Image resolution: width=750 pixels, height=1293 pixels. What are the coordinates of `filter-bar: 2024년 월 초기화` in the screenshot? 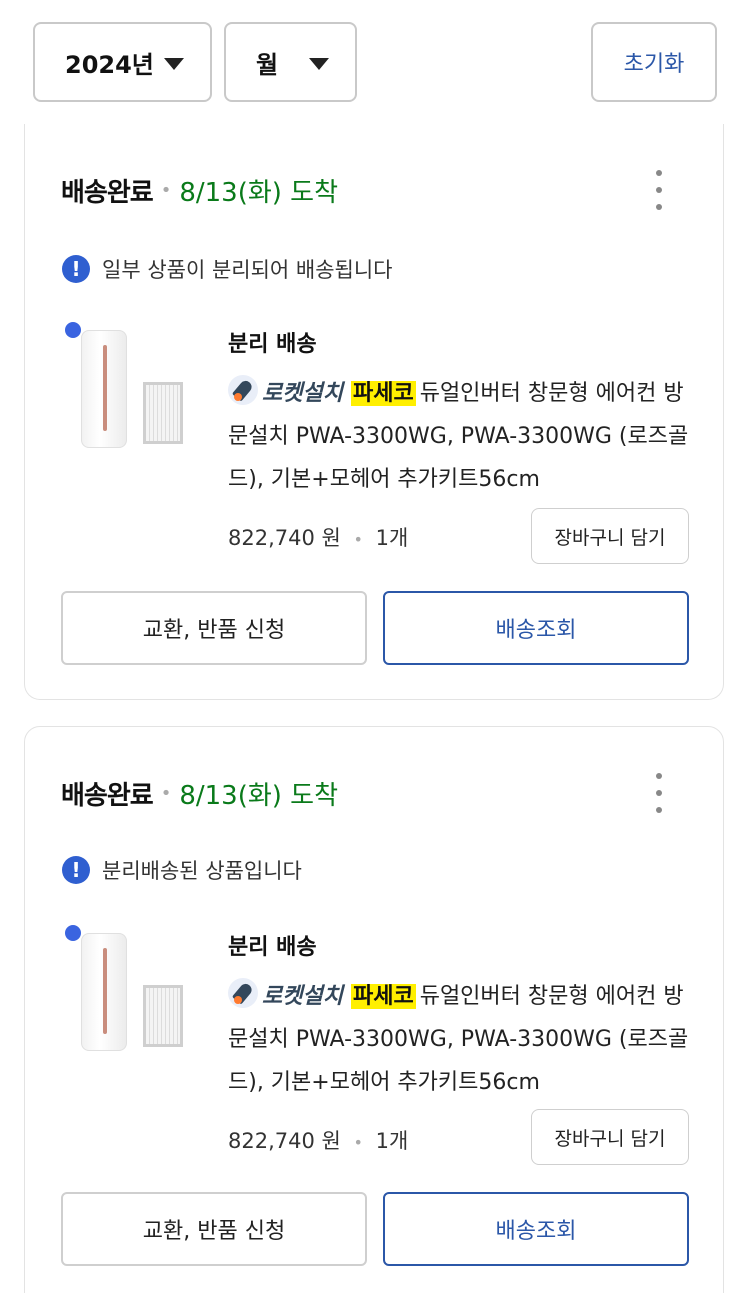 It's located at (375, 62).